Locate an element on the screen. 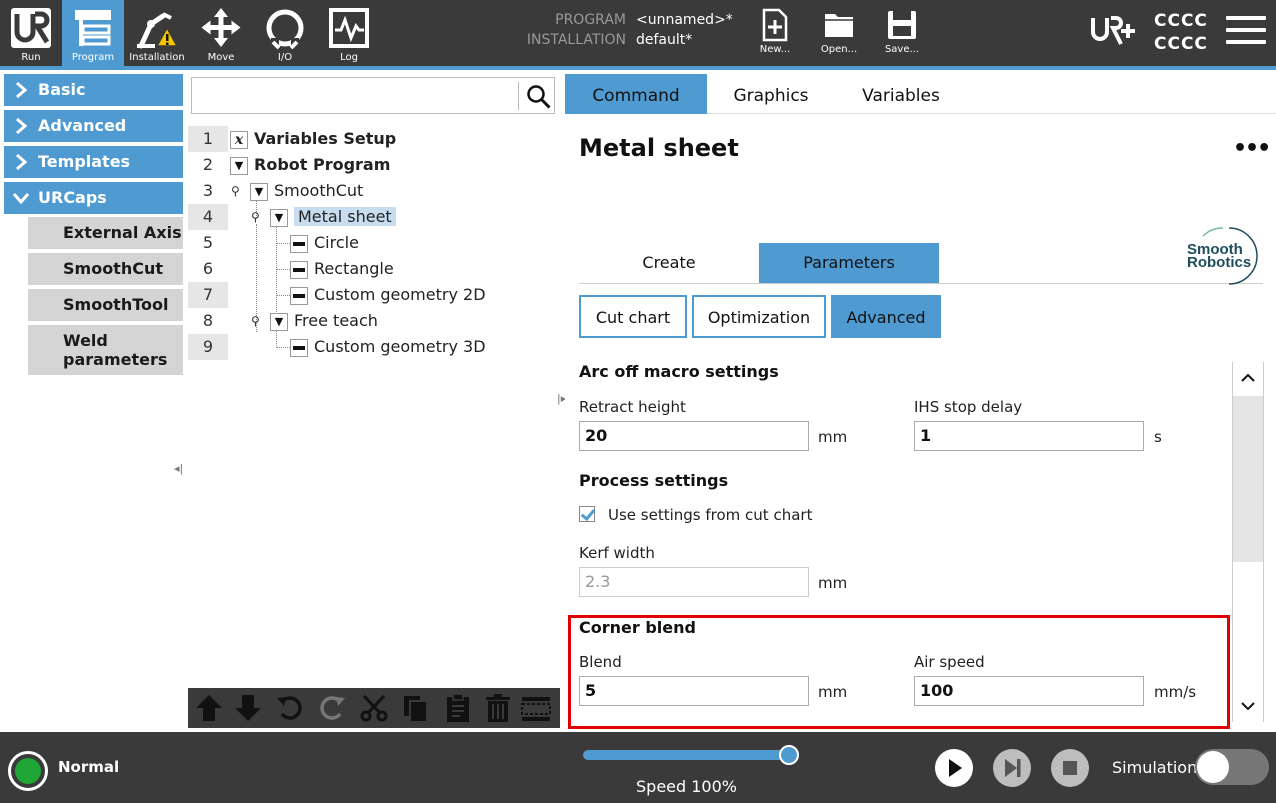 Image resolution: width=1276 pixels, height=803 pixels. category-urcaps: URCaps is located at coordinates (93, 198).